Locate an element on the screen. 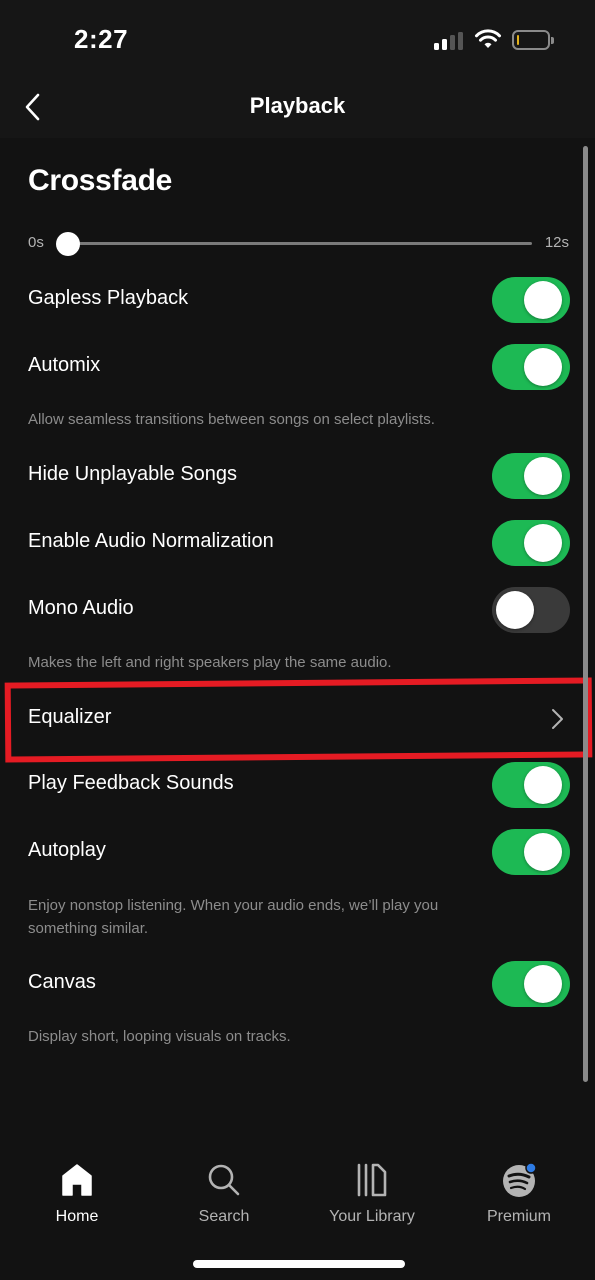 This screenshot has height=1280, width=595. home-indicator is located at coordinates (299, 1264).